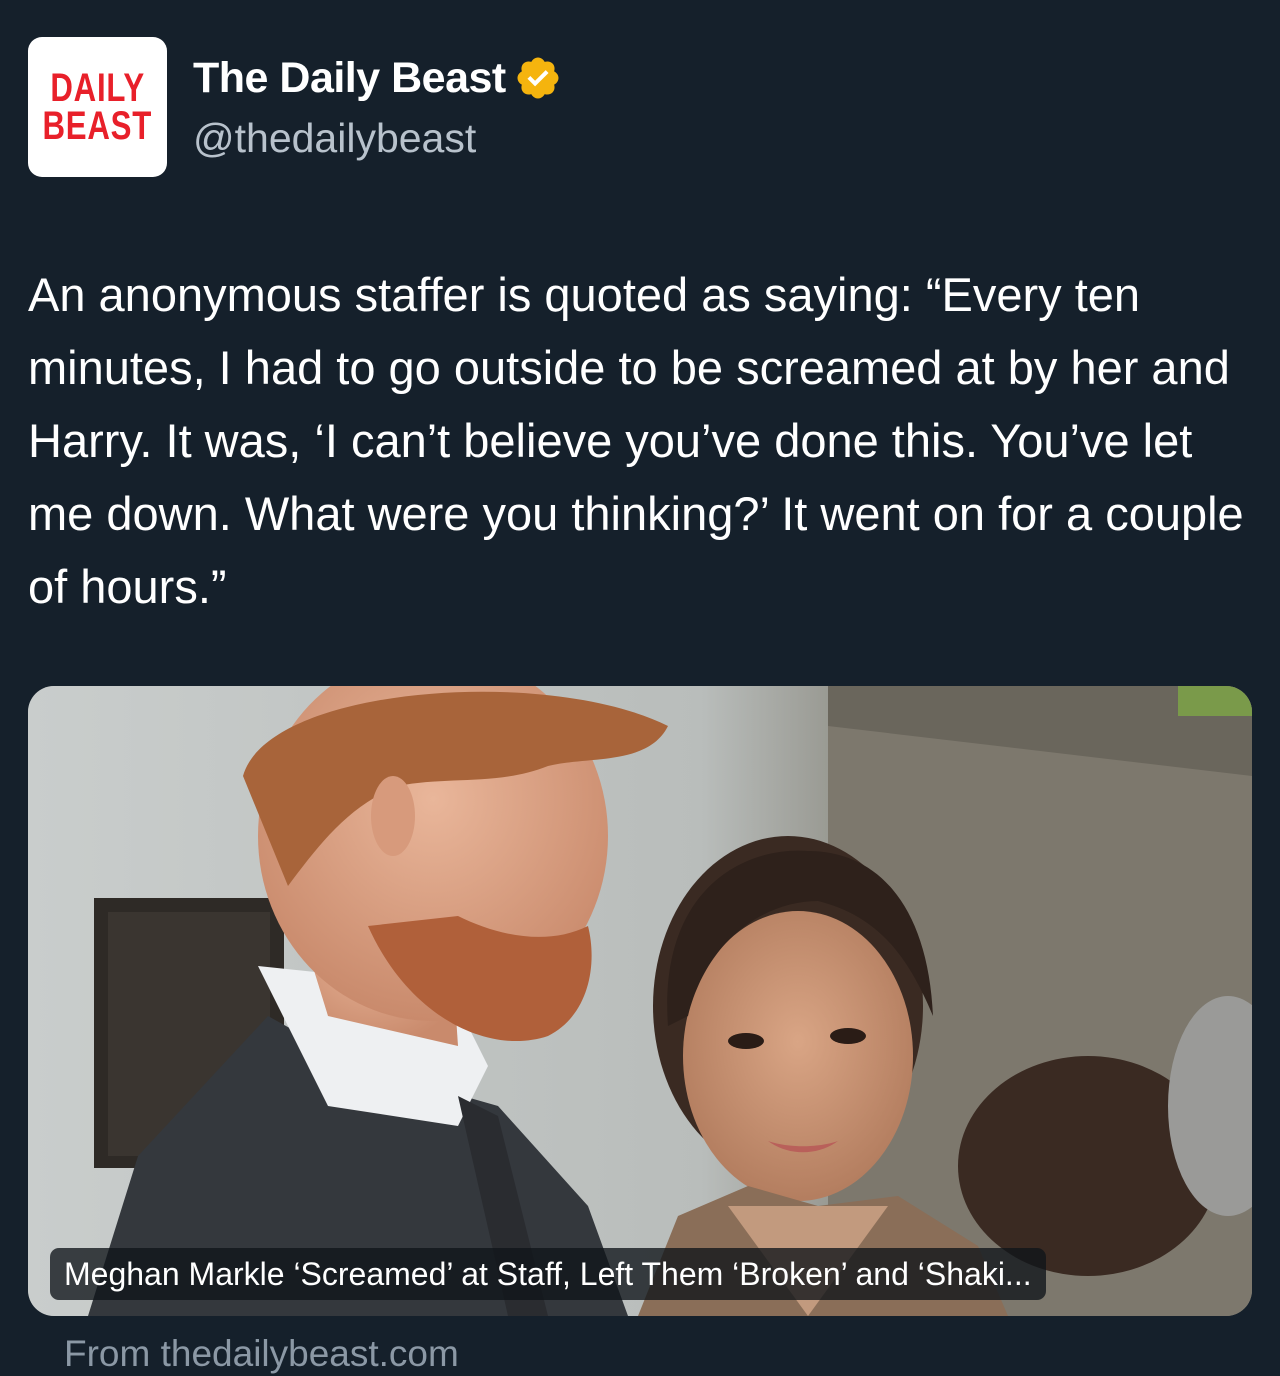 This screenshot has width=1280, height=1376. What do you see at coordinates (97, 126) in the screenshot?
I see `logo-word-beast: BEAST` at bounding box center [97, 126].